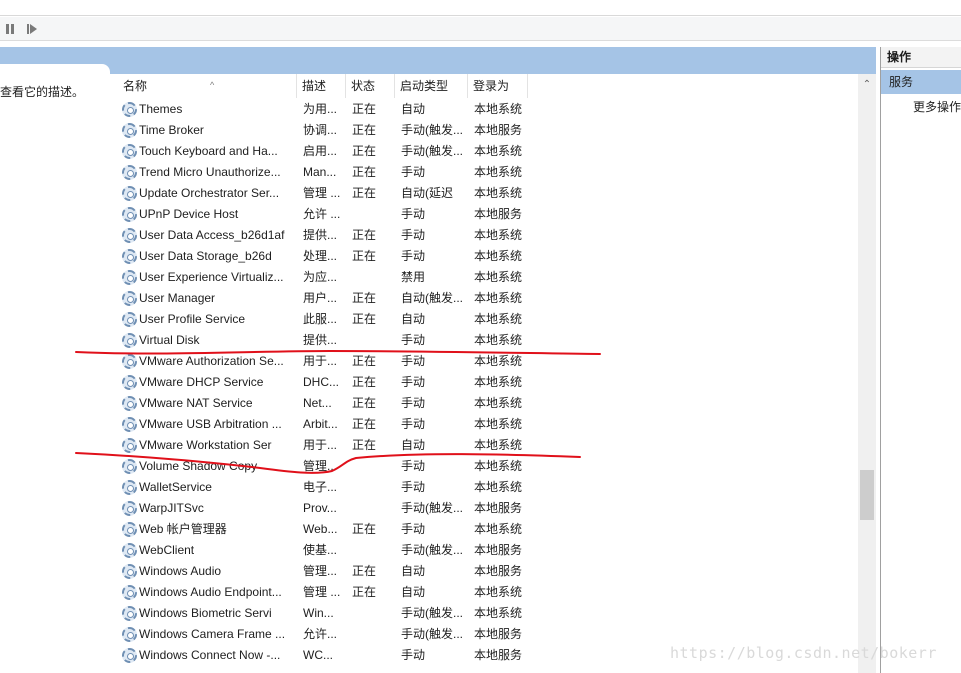  I want to click on actions-group-services: 服务, so click(921, 82).